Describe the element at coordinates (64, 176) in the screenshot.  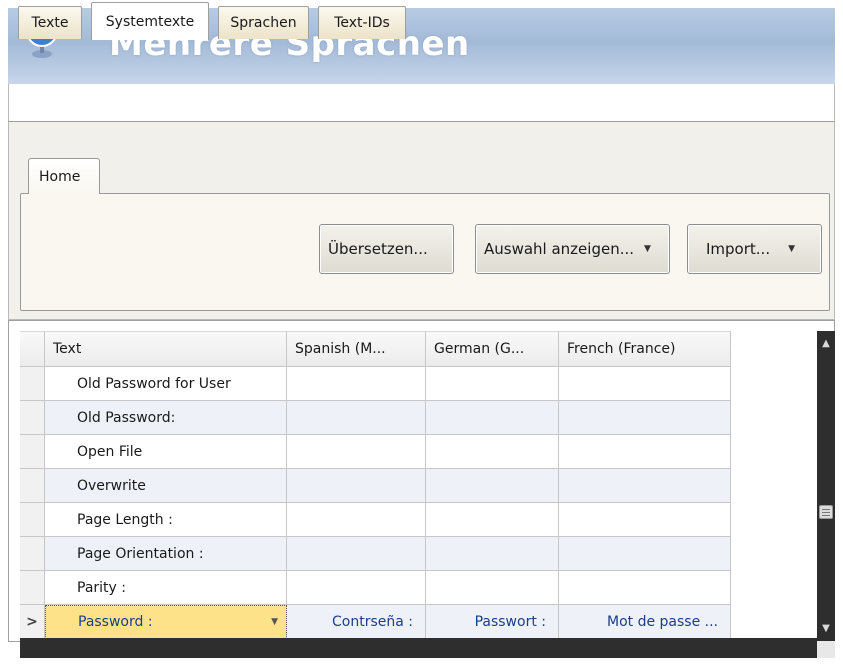
I see `ribbon-tab-home: Home` at that location.